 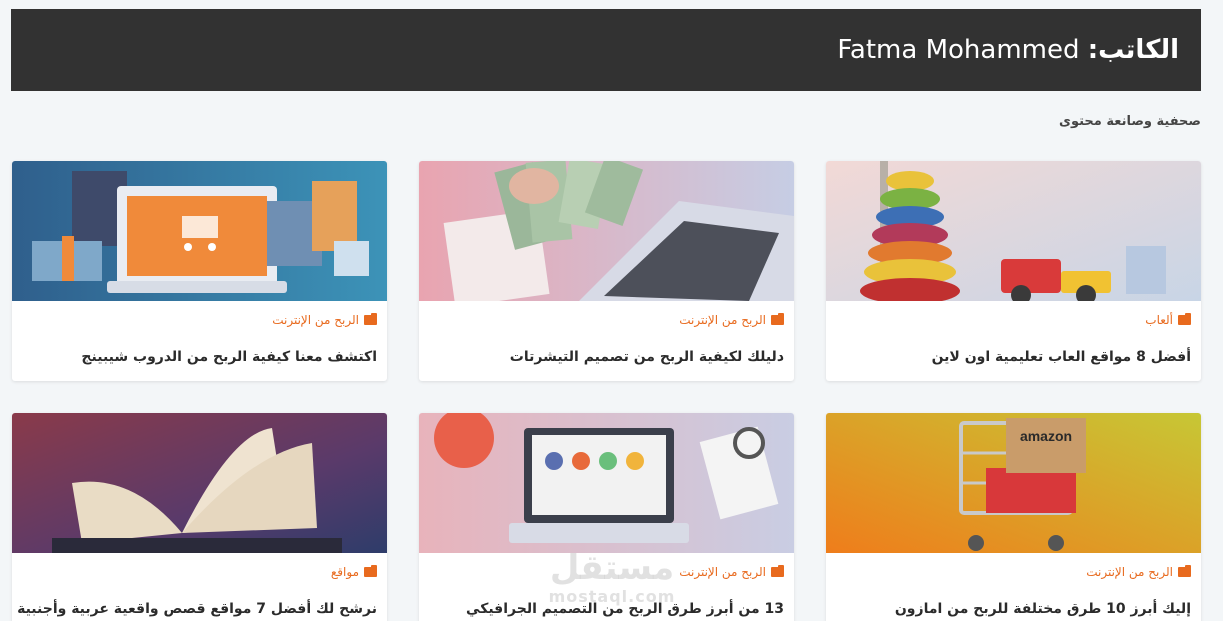 I want to click on author-label: الكاتب:, so click(x=1133, y=50).